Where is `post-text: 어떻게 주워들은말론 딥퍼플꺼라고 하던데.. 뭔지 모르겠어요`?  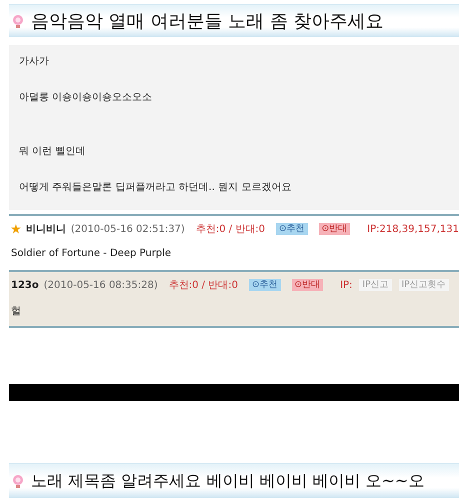
post-text: 어떻게 주워들은말론 딥퍼플꺼라고 하던데.. 뭔지 모르겠어요 is located at coordinates (155, 188).